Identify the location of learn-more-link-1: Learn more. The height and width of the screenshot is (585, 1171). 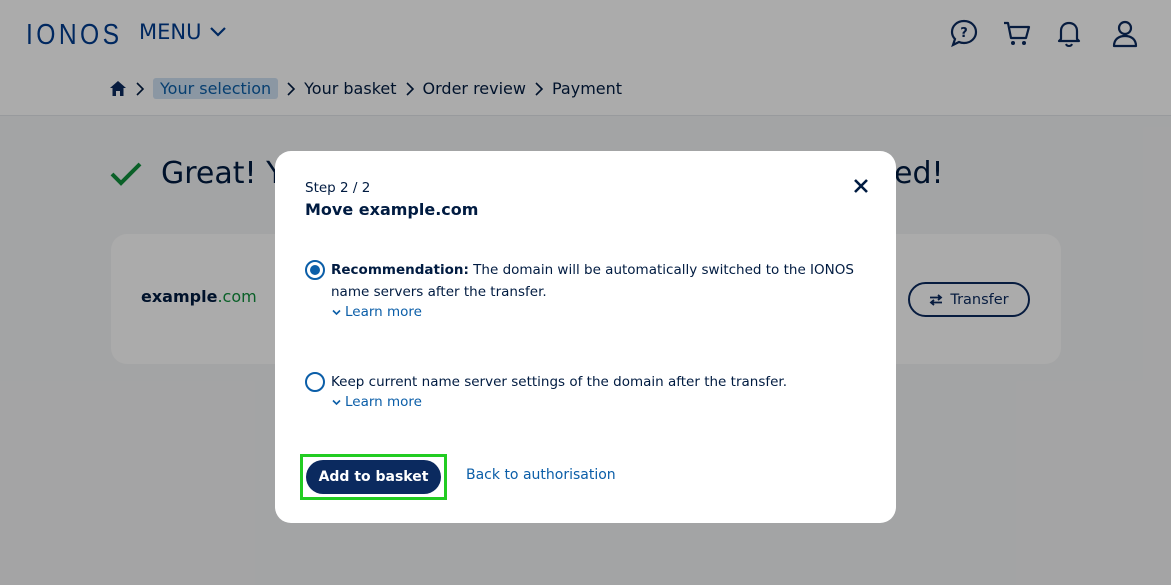
(377, 312).